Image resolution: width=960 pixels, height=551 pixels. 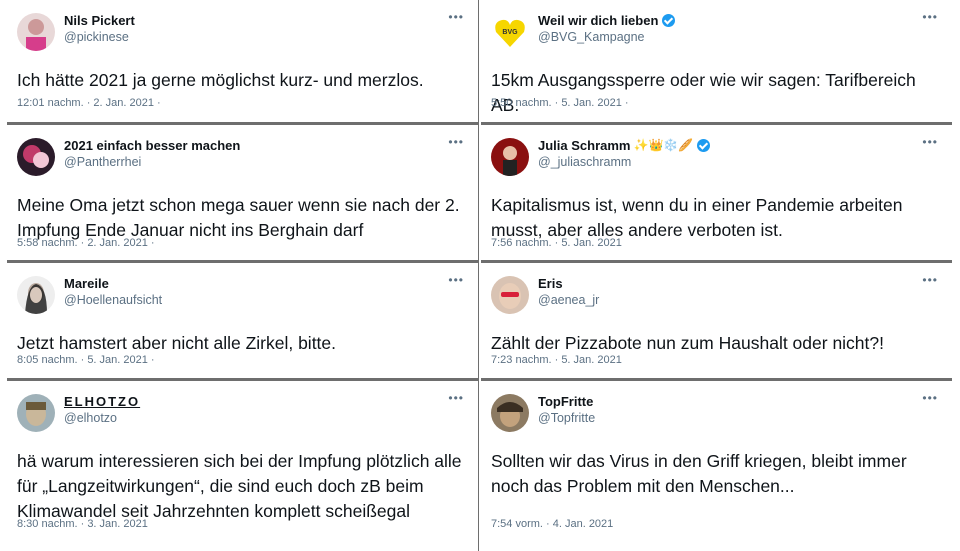 What do you see at coordinates (556, 243) in the screenshot?
I see `tweet-timestamp: 7:56 nachm. · 5. Jan. 2021` at bounding box center [556, 243].